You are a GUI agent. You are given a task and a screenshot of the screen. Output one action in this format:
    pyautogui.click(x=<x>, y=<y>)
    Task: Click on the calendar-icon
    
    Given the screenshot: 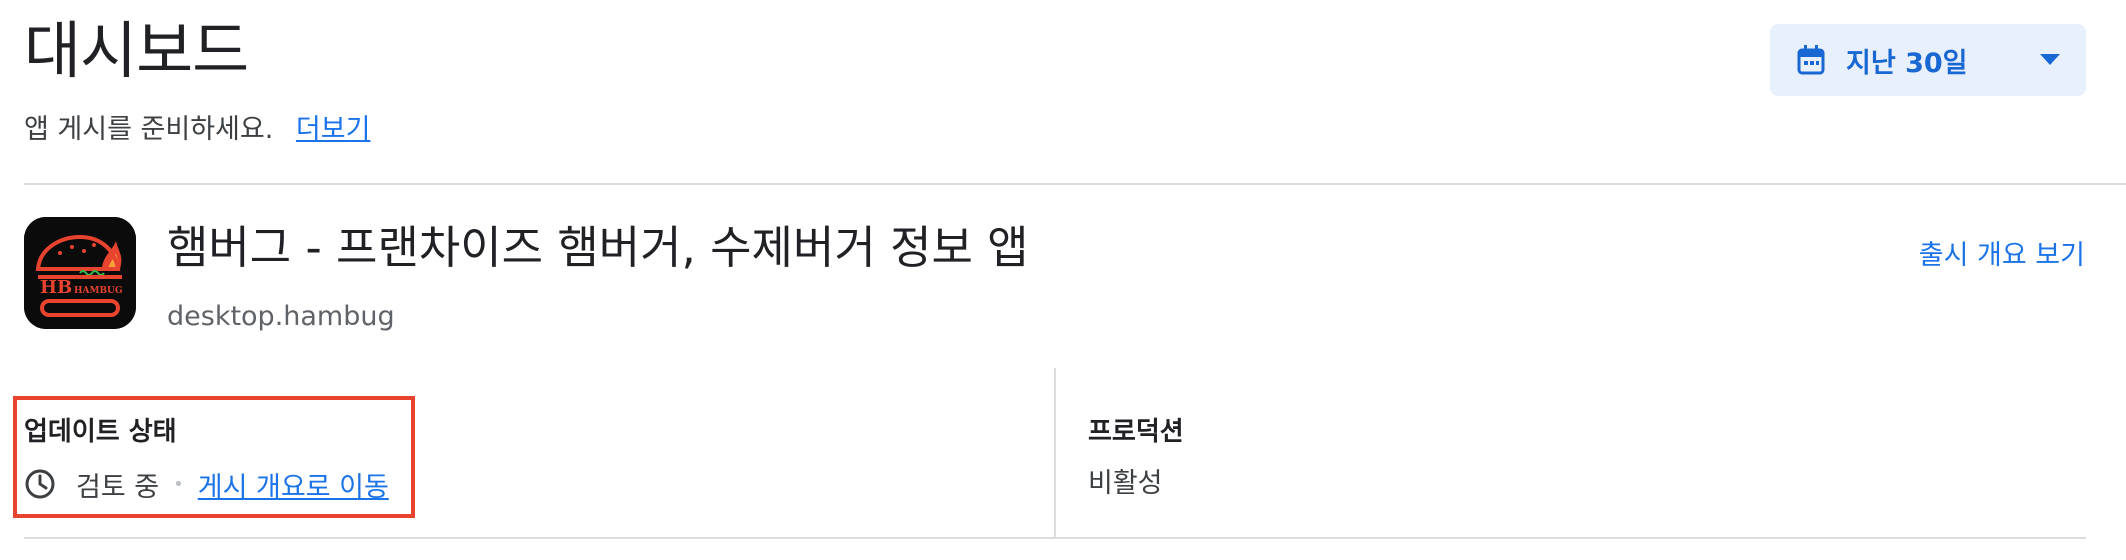 What is the action you would take?
    pyautogui.click(x=1811, y=60)
    